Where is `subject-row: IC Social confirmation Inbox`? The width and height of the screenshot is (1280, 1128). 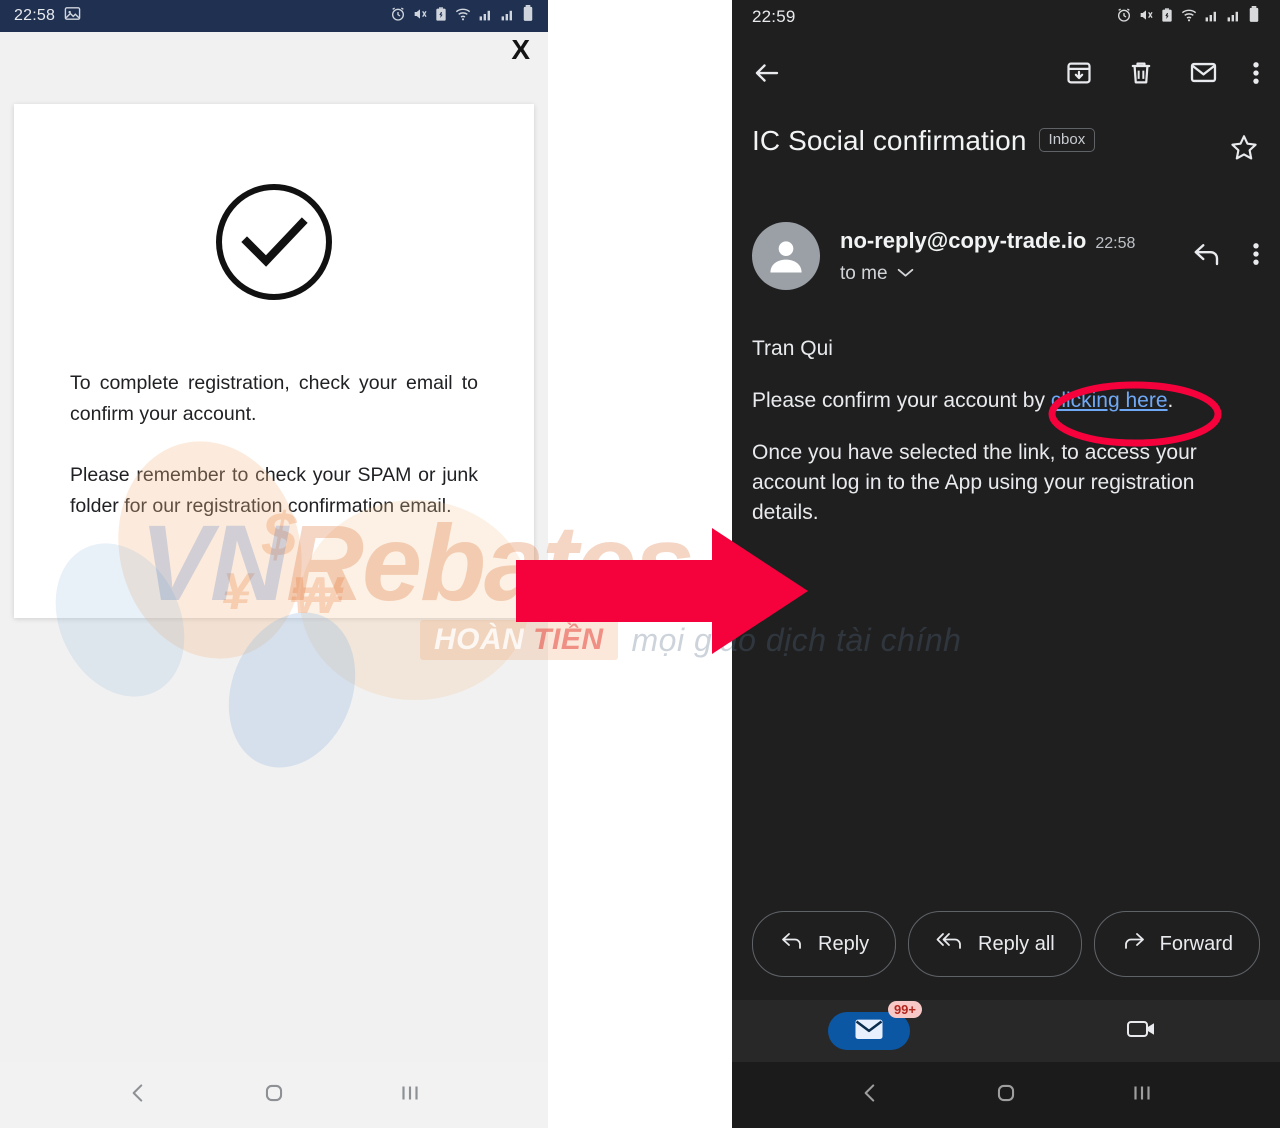 subject-row: IC Social confirmation Inbox is located at coordinates (1006, 146).